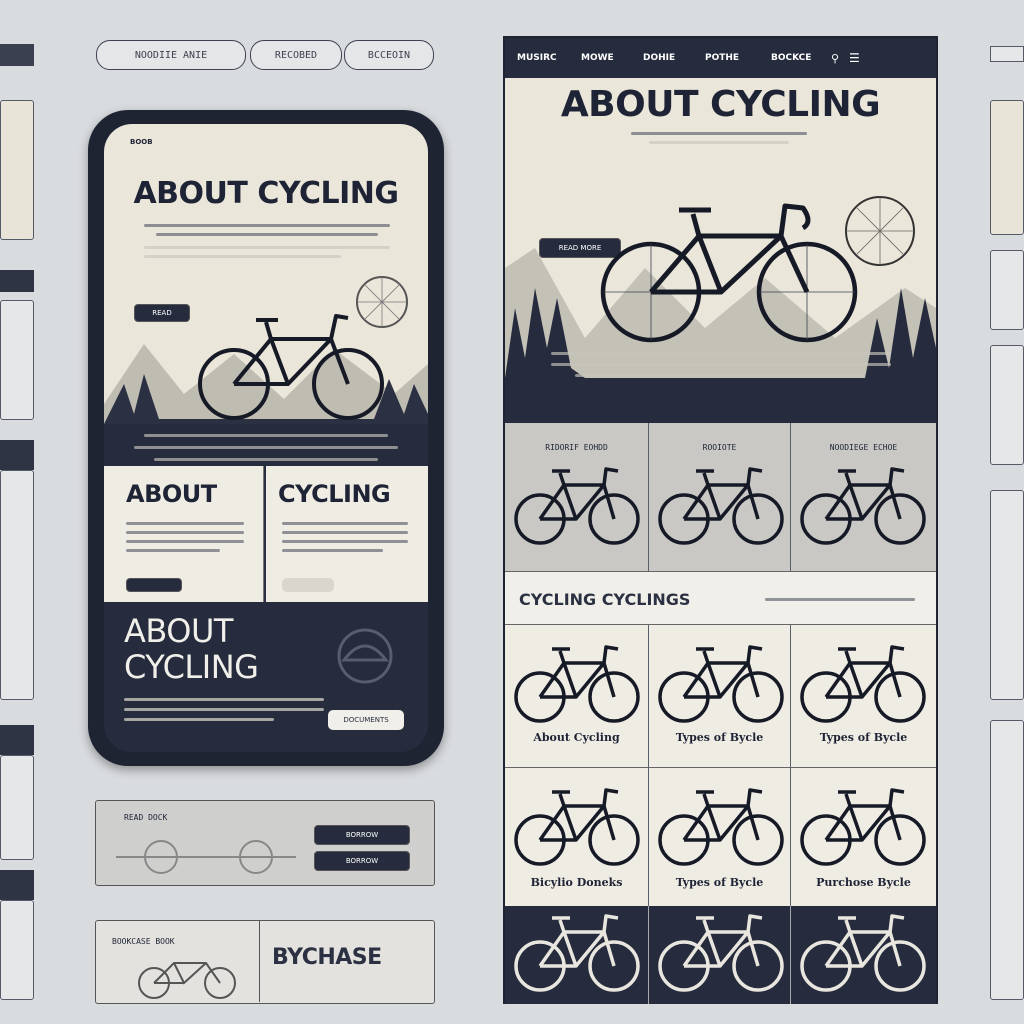  I want to click on bottom-card-2-title: BYCHASE, so click(327, 957).